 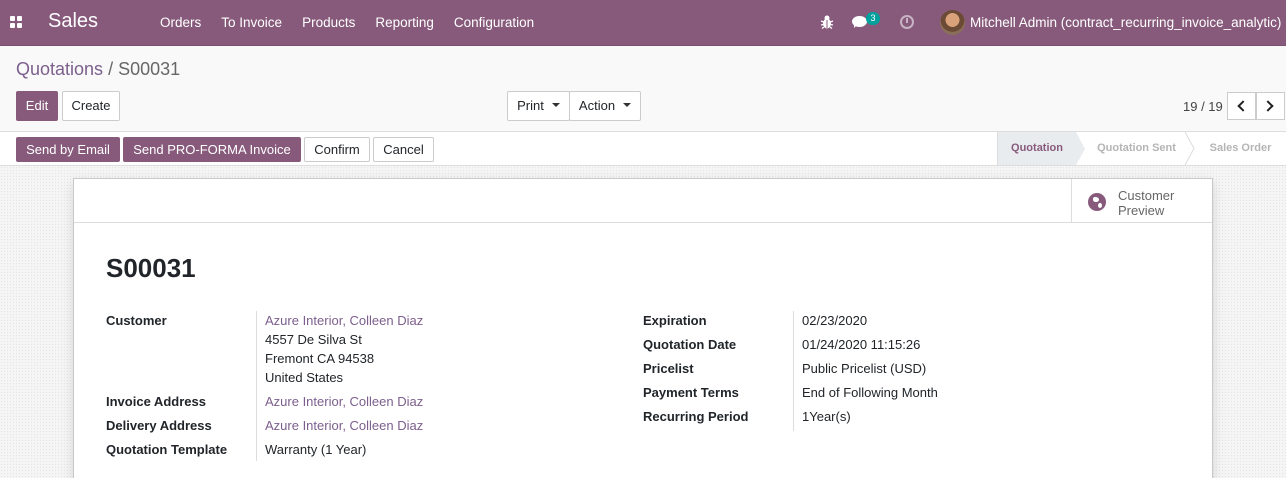 I want to click on customer-preview-button: Customer Preview, so click(x=1141, y=201).